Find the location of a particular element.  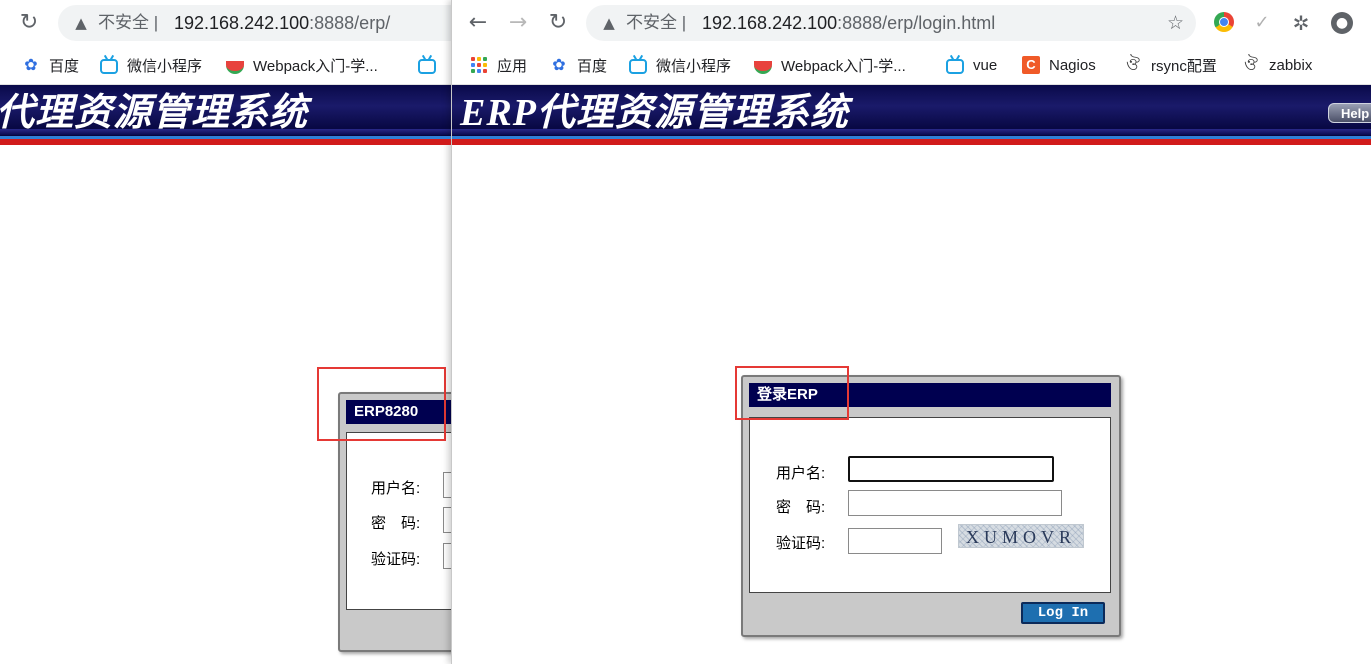

erp-header-title: ERP代理资源管理系统 is located at coordinates (654, 113).